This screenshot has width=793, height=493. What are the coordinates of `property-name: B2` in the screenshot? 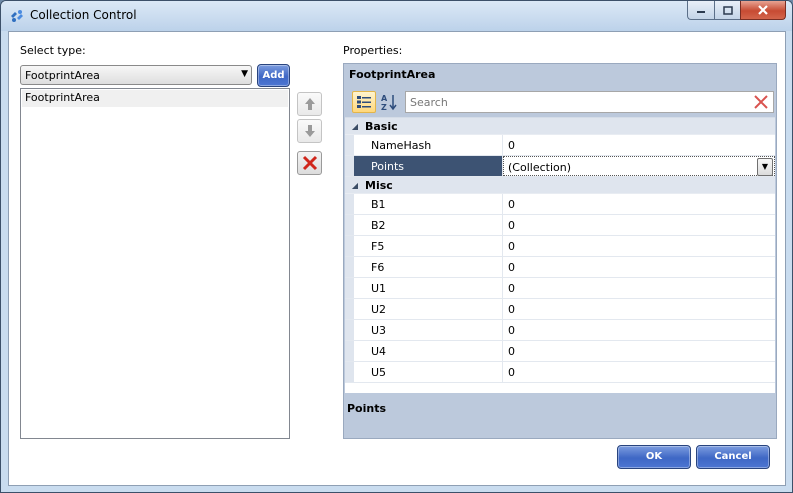 It's located at (428, 225).